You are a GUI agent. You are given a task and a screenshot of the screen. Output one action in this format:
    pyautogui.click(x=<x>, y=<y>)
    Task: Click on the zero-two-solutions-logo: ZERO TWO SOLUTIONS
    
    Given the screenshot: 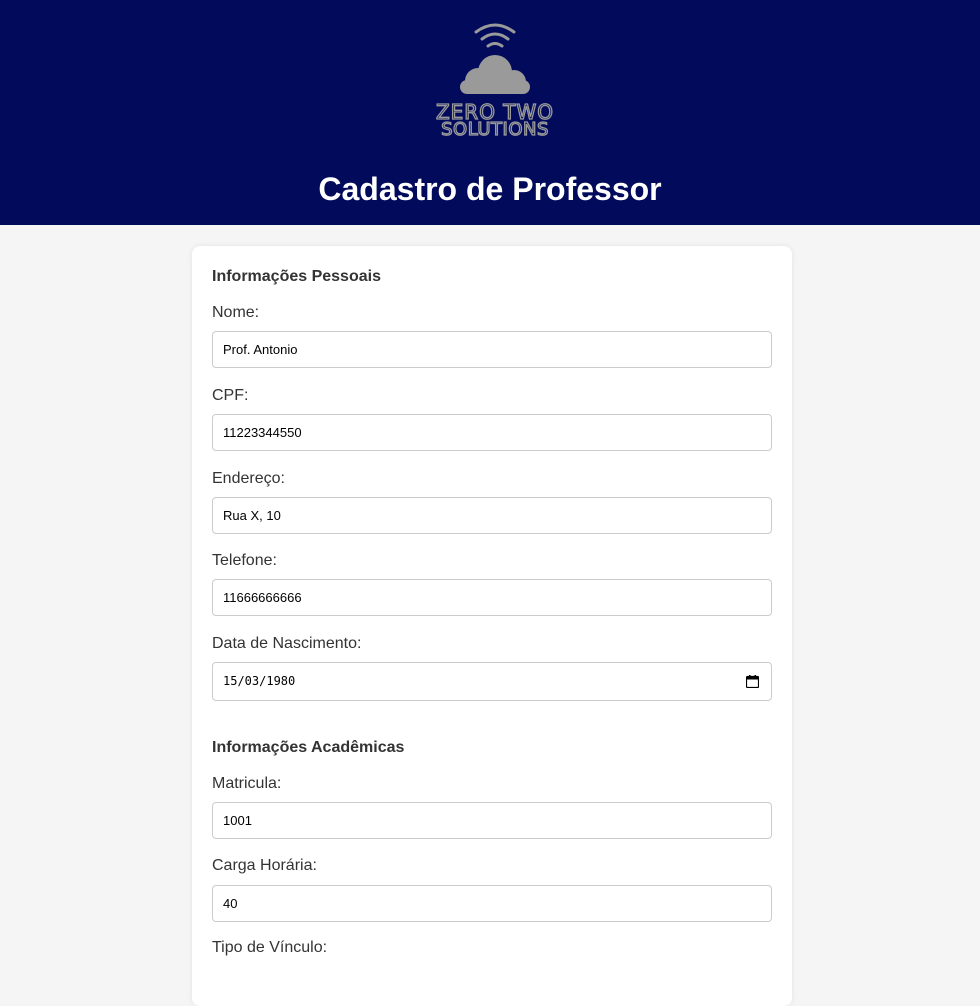 What is the action you would take?
    pyautogui.click(x=494, y=80)
    